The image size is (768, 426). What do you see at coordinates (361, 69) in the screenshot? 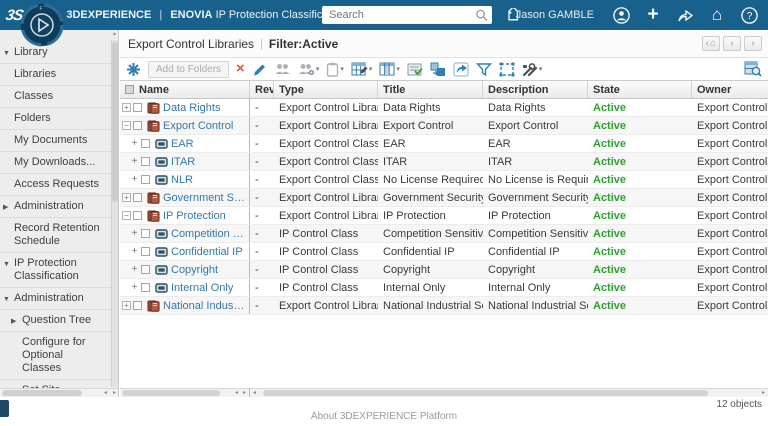
I see `table-edit-icon: ▾` at bounding box center [361, 69].